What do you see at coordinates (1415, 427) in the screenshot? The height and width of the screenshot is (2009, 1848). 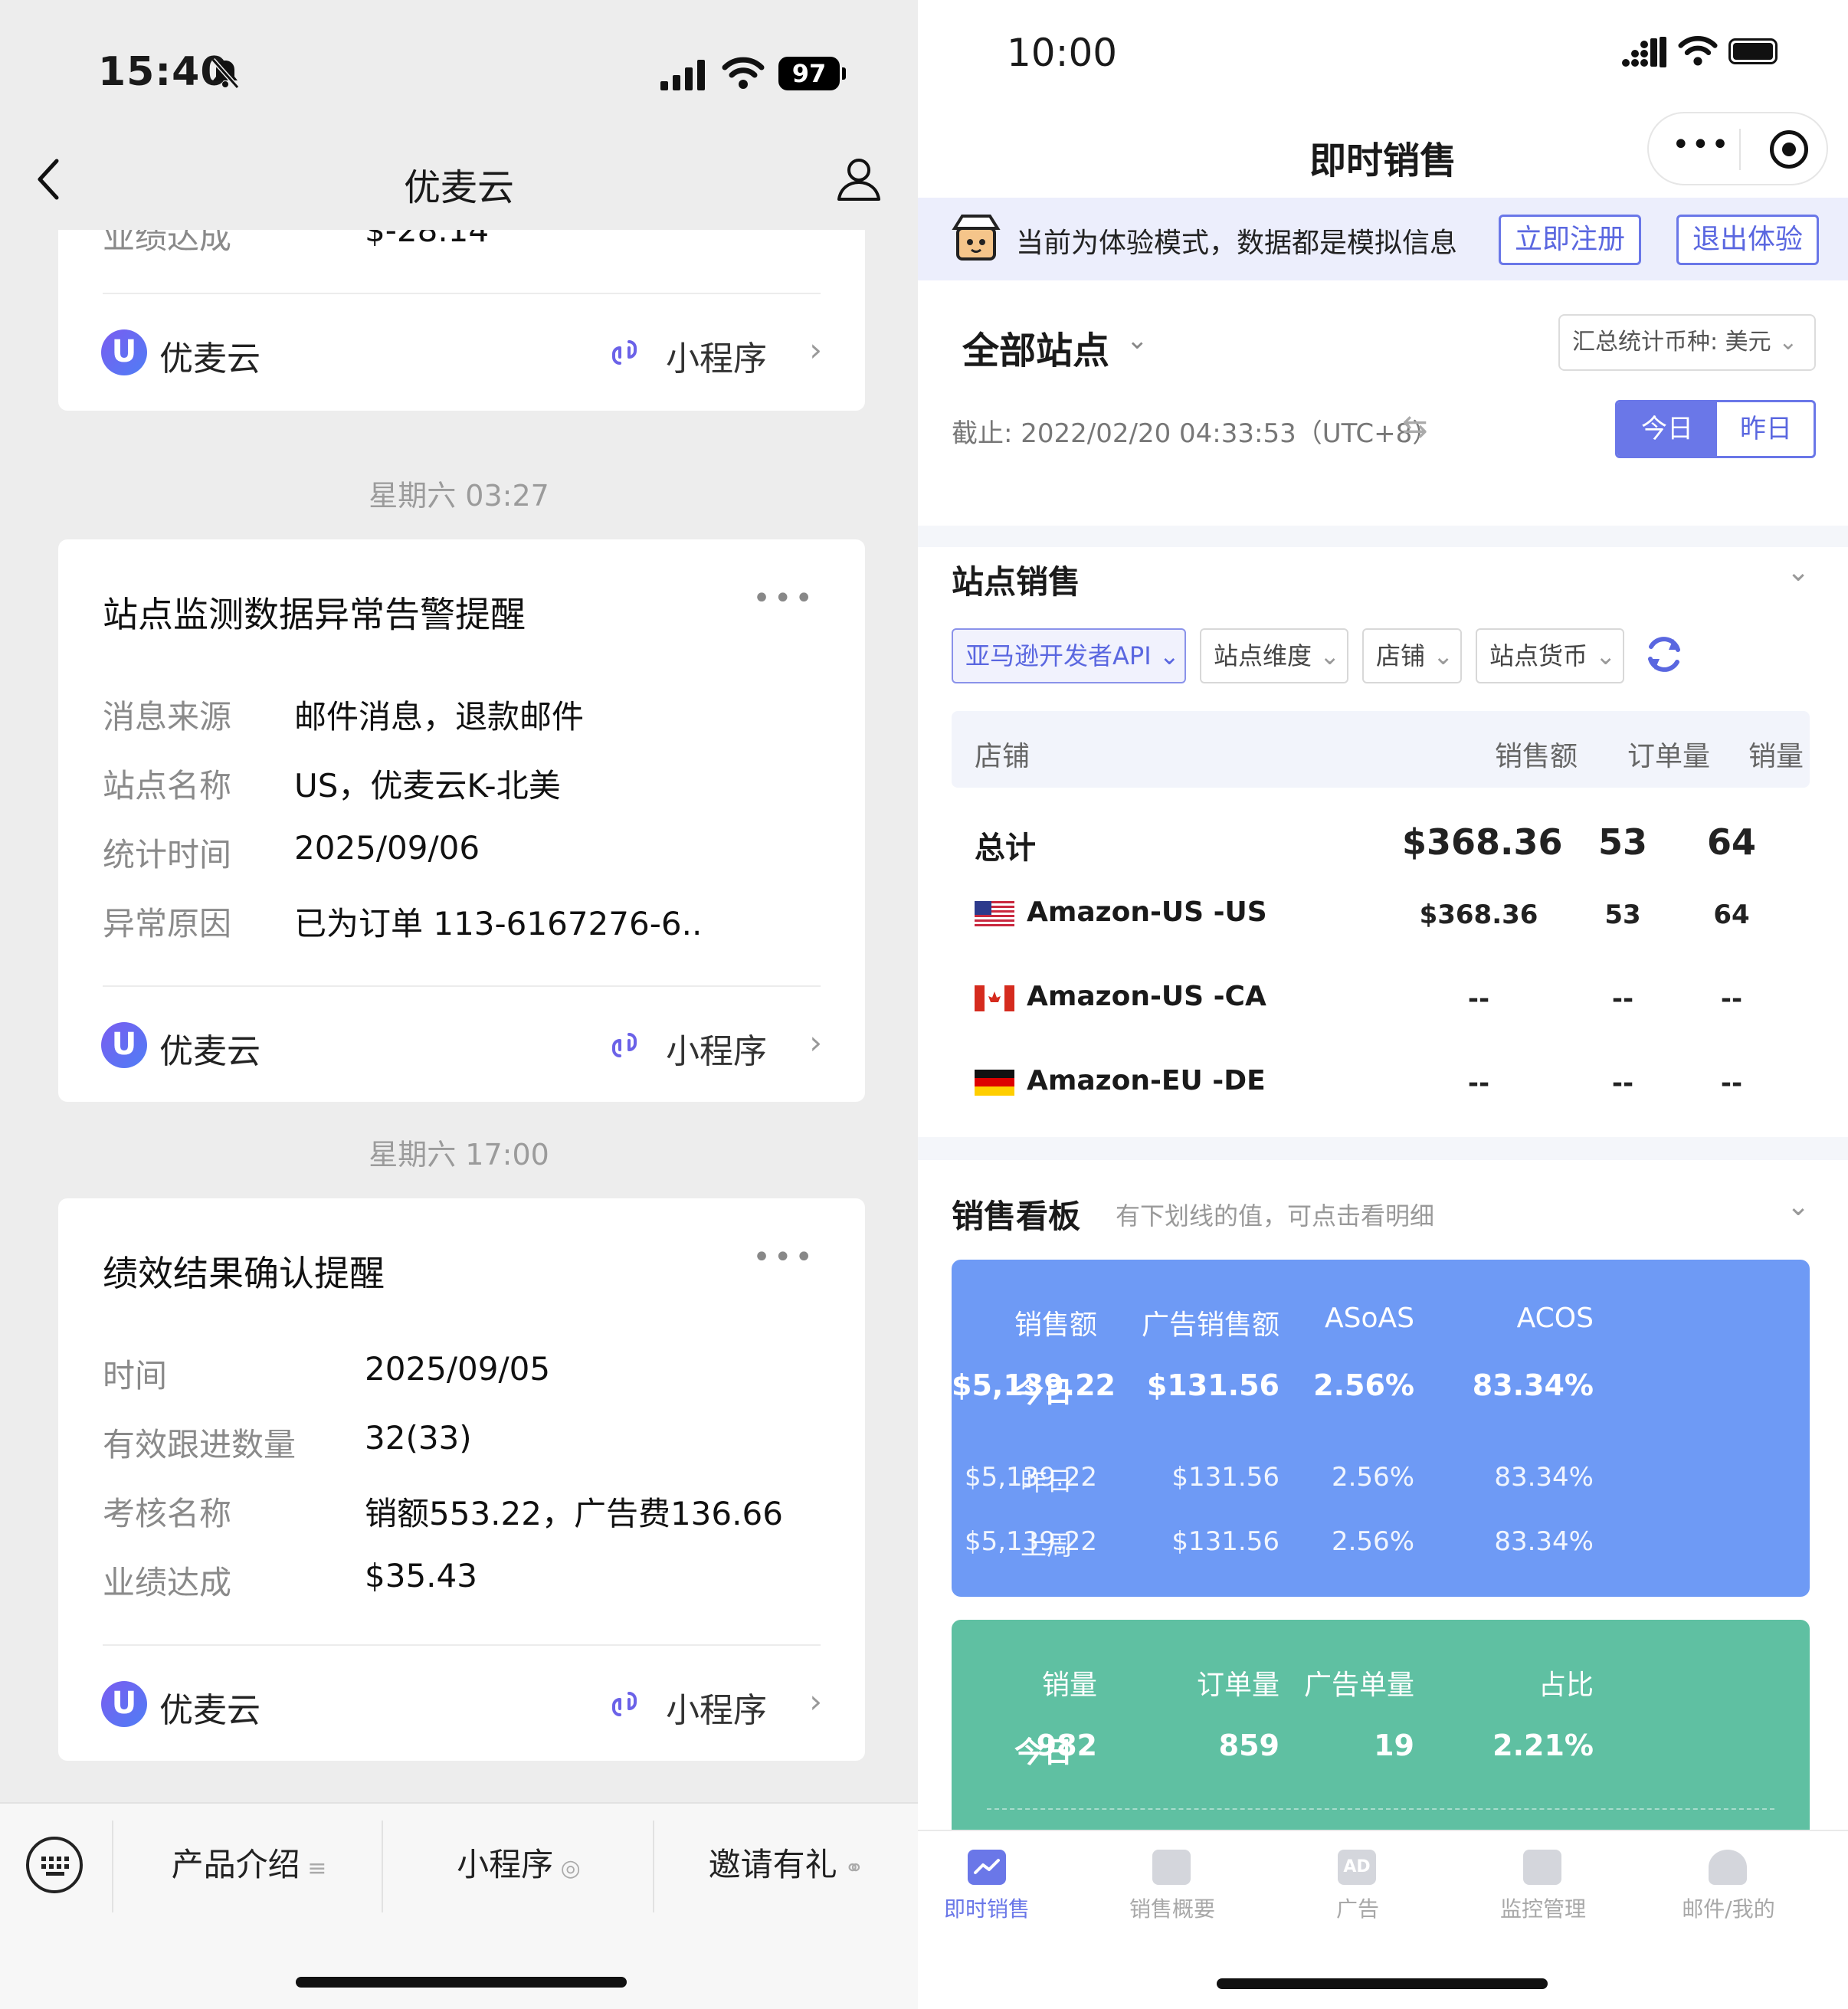 I see `swap-icon: ⇆` at bounding box center [1415, 427].